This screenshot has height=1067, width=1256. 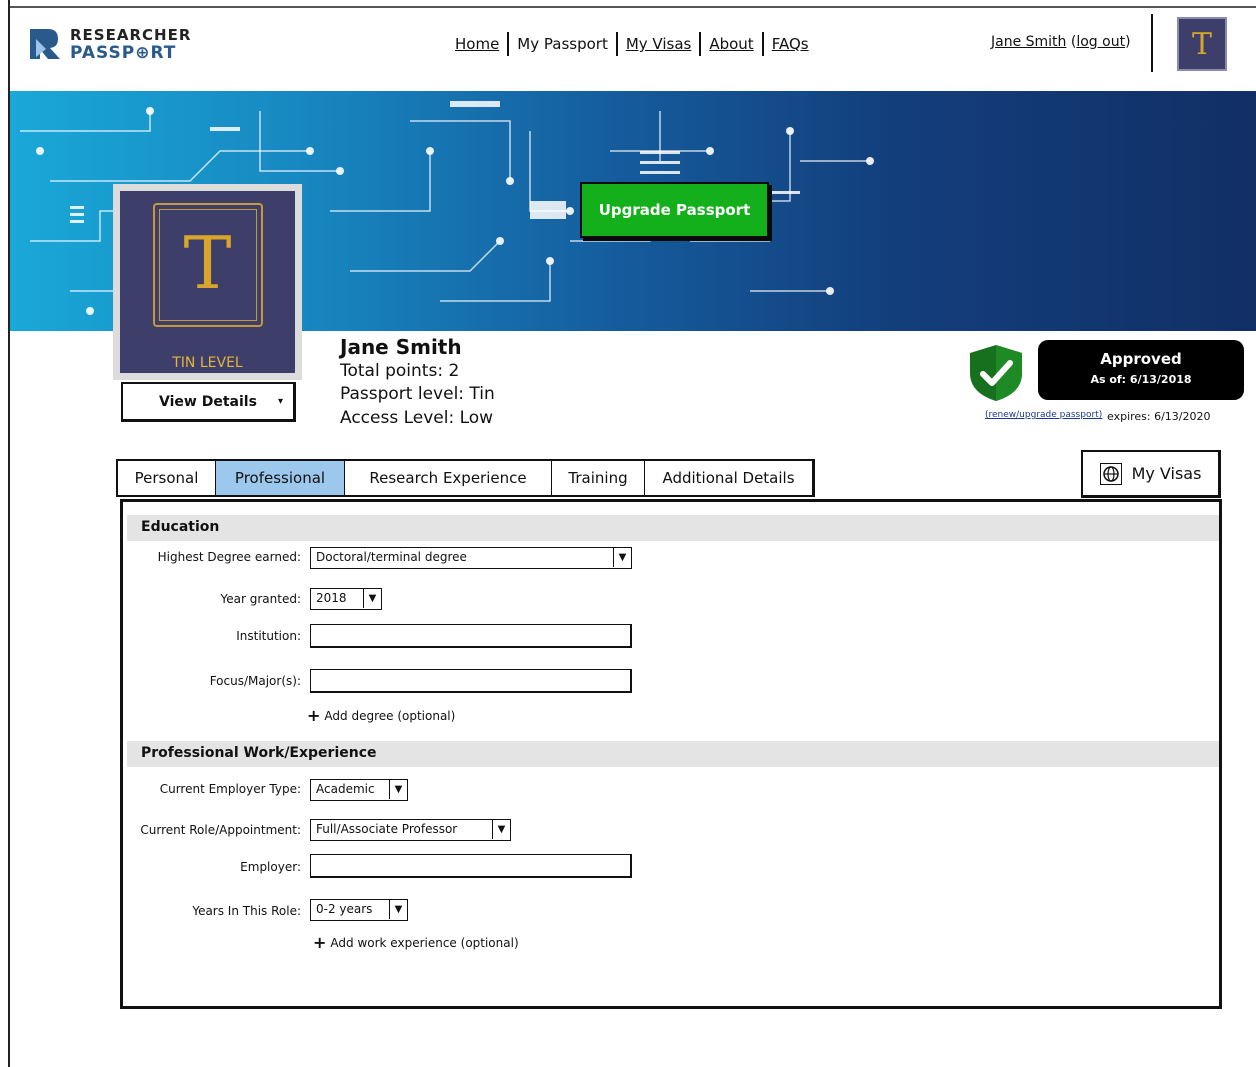 What do you see at coordinates (424, 943) in the screenshot?
I see `add-work-label: Add work experience (optional)` at bounding box center [424, 943].